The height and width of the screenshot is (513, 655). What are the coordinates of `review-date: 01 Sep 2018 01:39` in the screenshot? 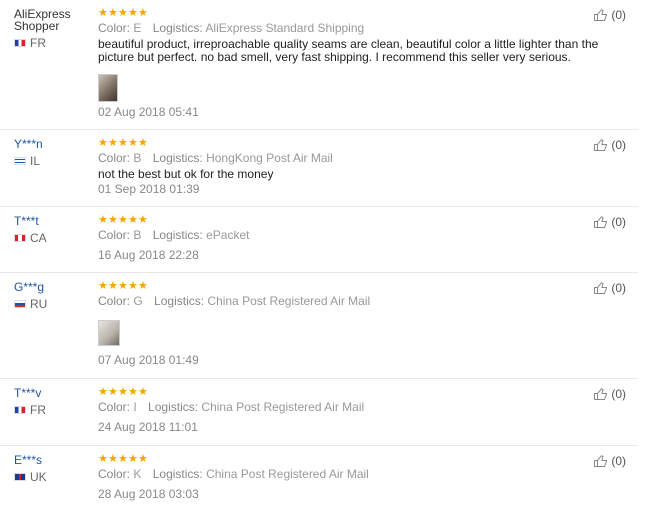 It's located at (149, 189).